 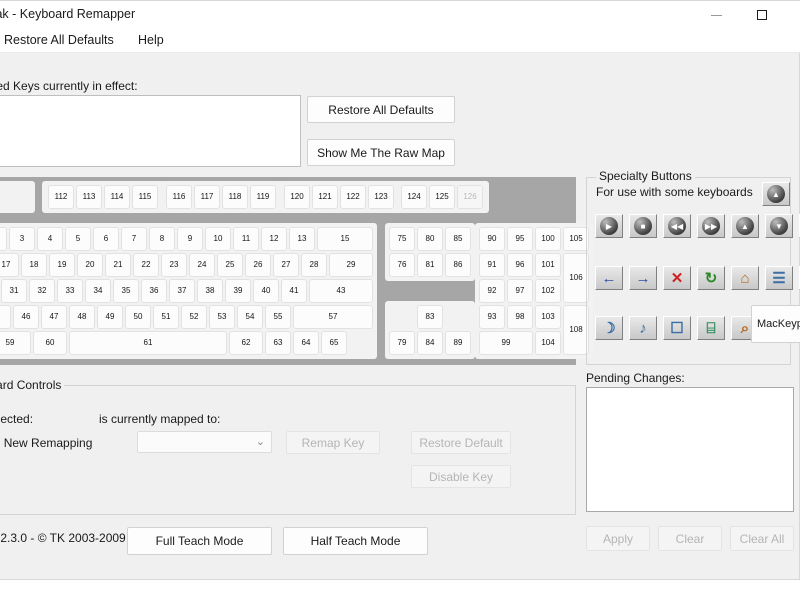 I want to click on keyboard-key-83: 83, so click(x=430, y=317).